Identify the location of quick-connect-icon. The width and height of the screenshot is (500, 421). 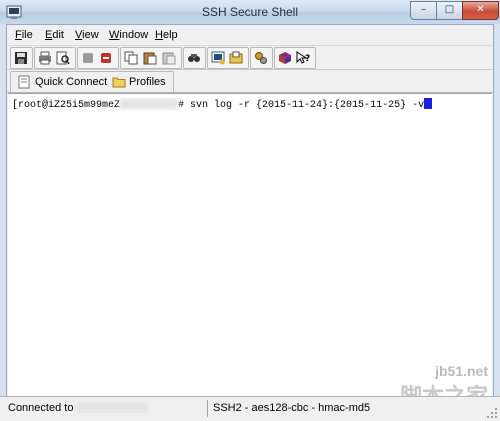
(24, 82).